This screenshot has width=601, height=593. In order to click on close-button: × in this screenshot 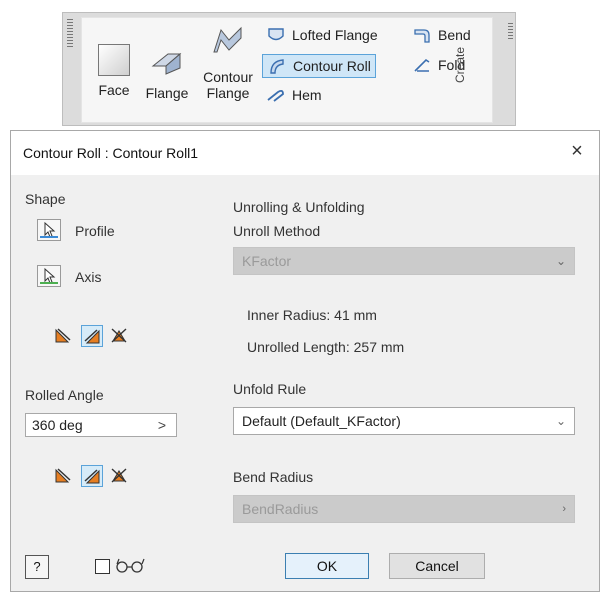, I will do `click(577, 151)`.